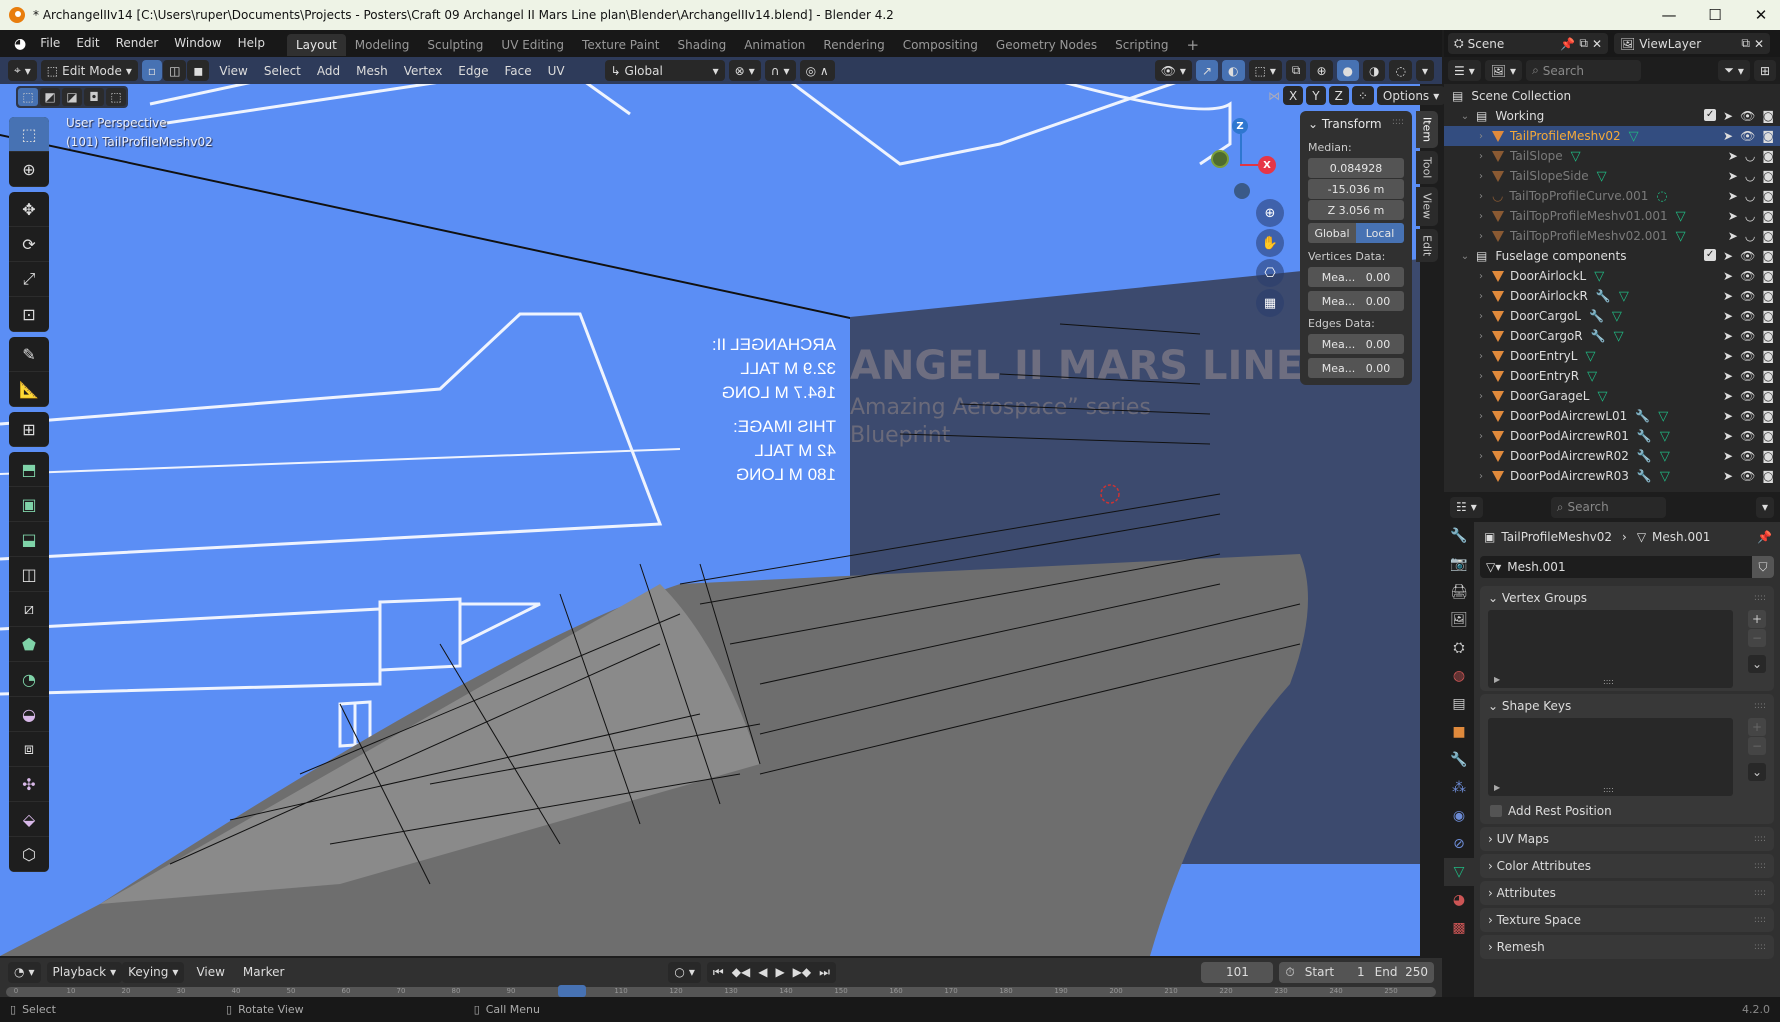 The height and width of the screenshot is (1022, 1780). Describe the element at coordinates (1612, 196) in the screenshot. I see `outliner-item: › ◡ TailTopProfileCurve.001 ◌ ➤ ◡ ◙` at that location.